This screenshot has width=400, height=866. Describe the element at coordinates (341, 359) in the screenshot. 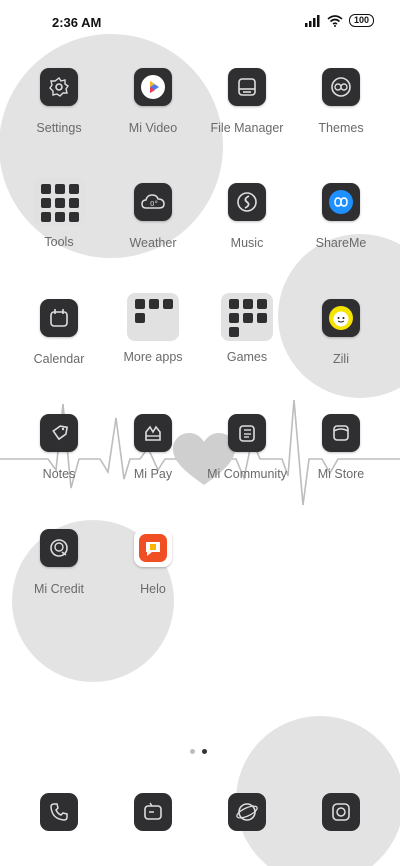

I see `app-label: Zili` at that location.